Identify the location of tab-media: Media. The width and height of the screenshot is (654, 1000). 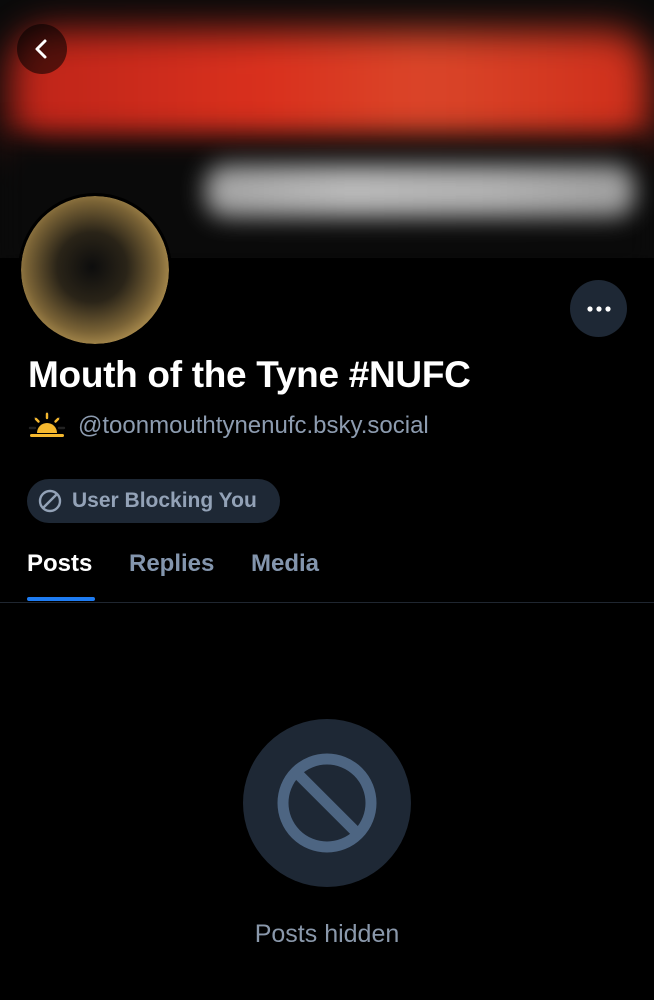
(285, 564).